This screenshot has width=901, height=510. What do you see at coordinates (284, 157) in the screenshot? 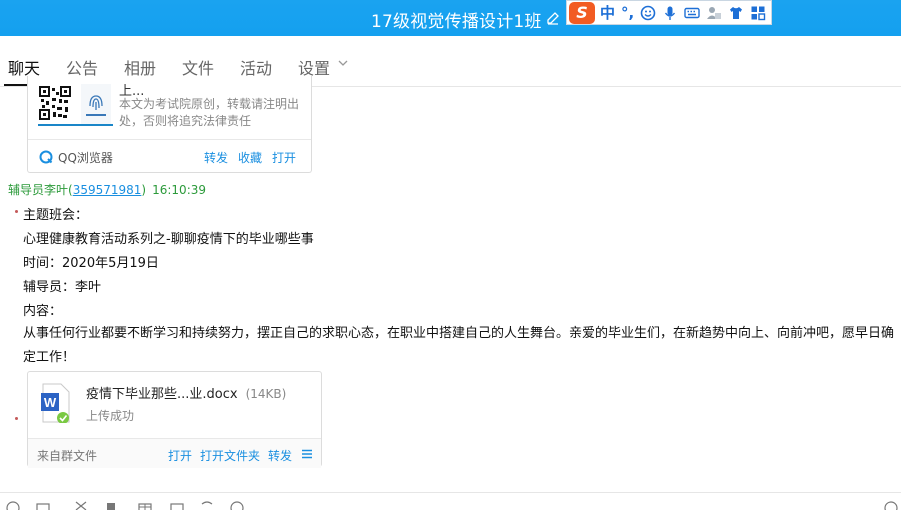
I see `open-link: 打开` at bounding box center [284, 157].